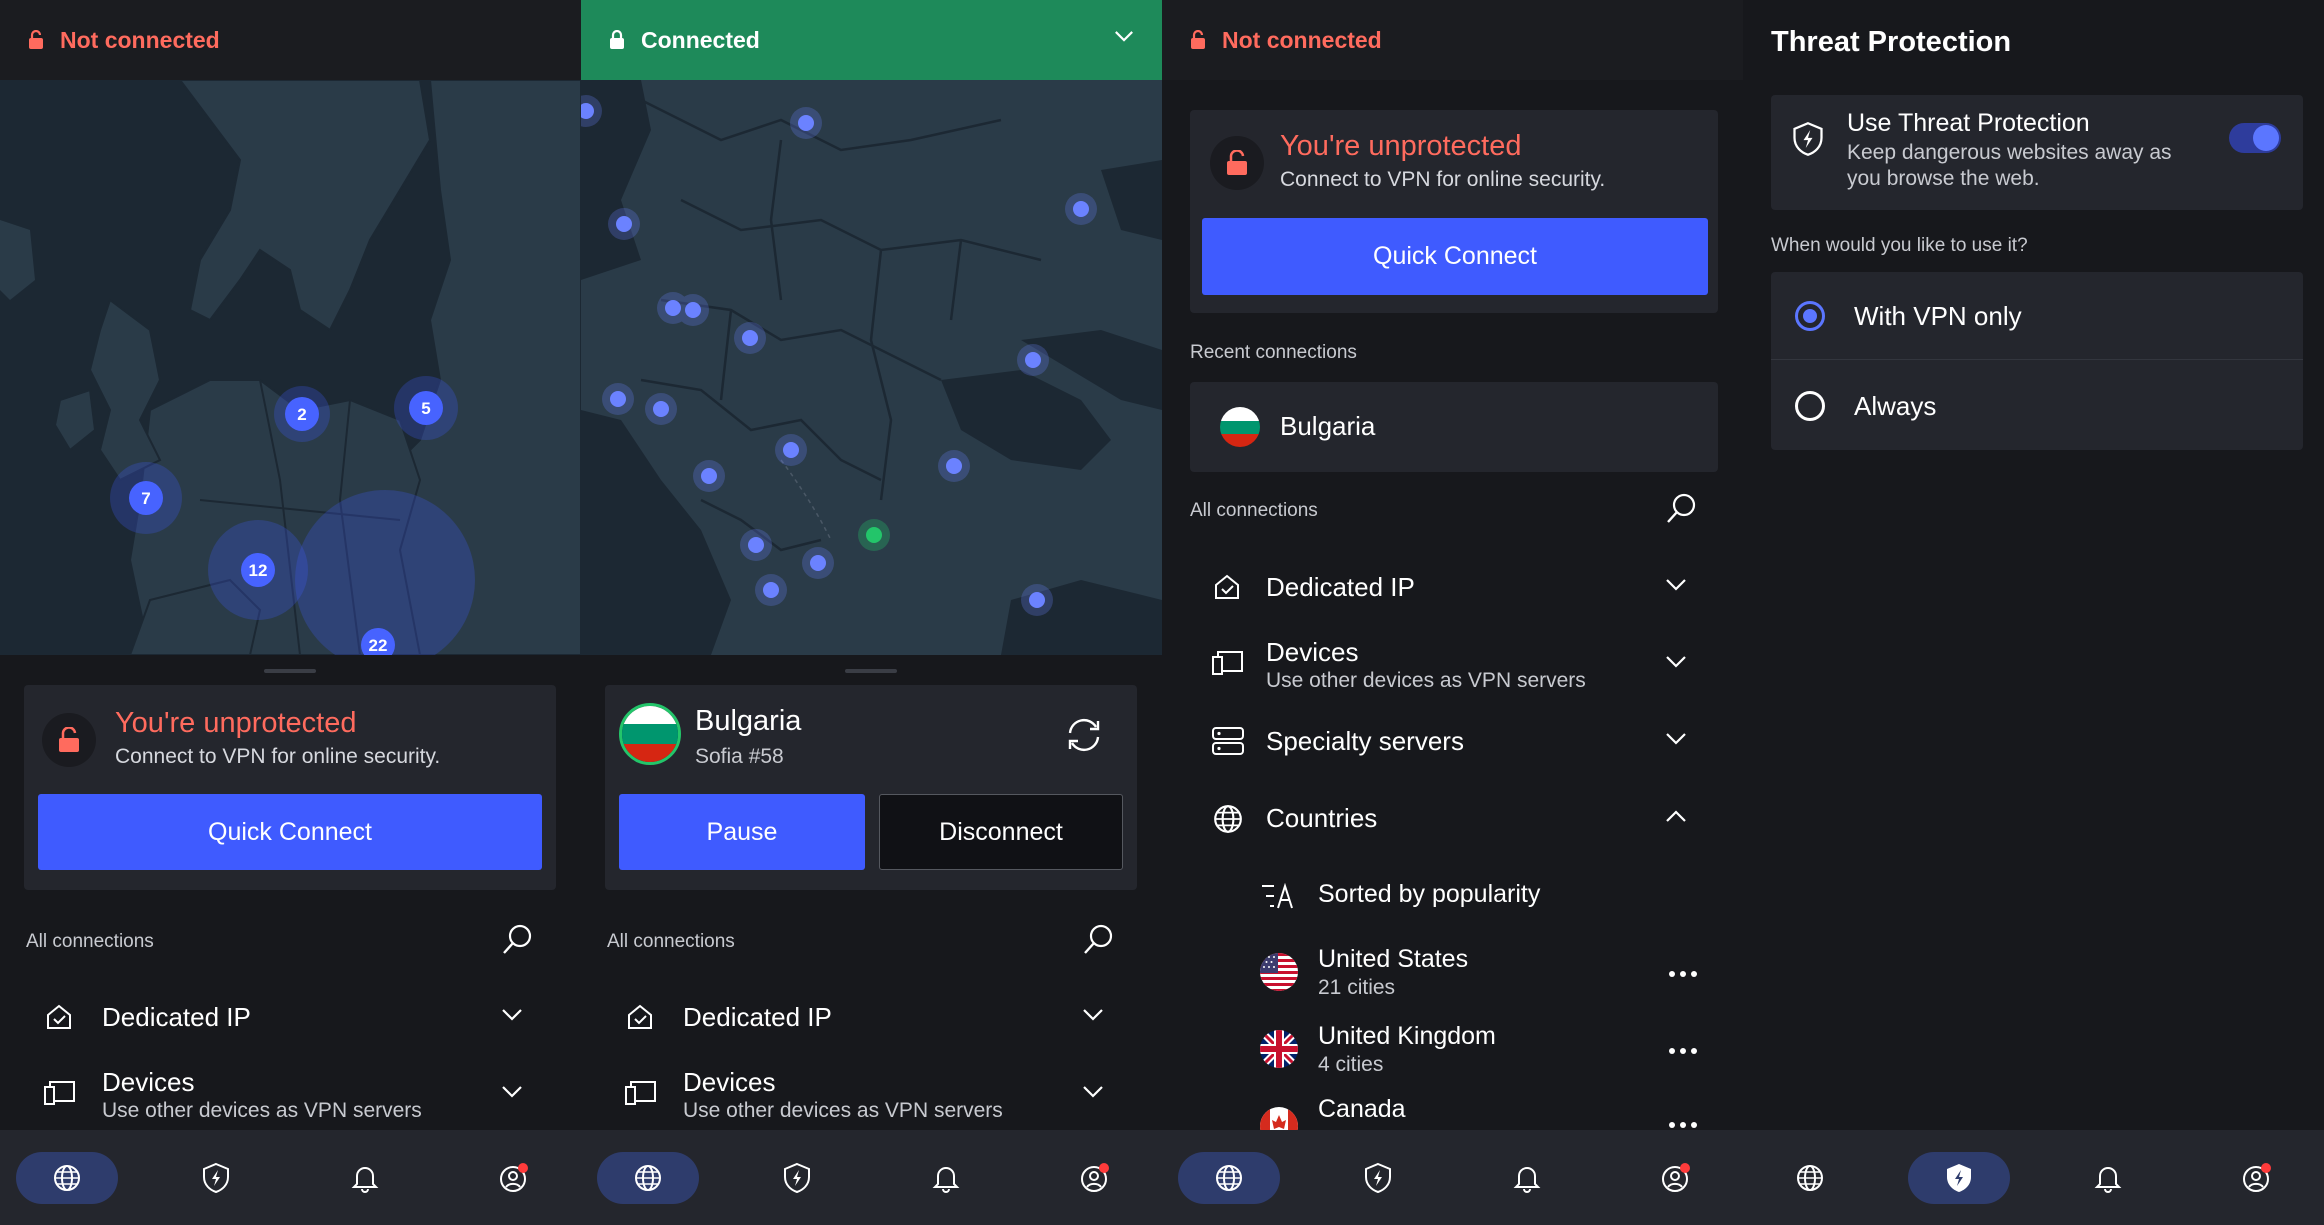  Describe the element at coordinates (1426, 680) in the screenshot. I see `row-subtitle: Use other devices as VPN servers` at that location.